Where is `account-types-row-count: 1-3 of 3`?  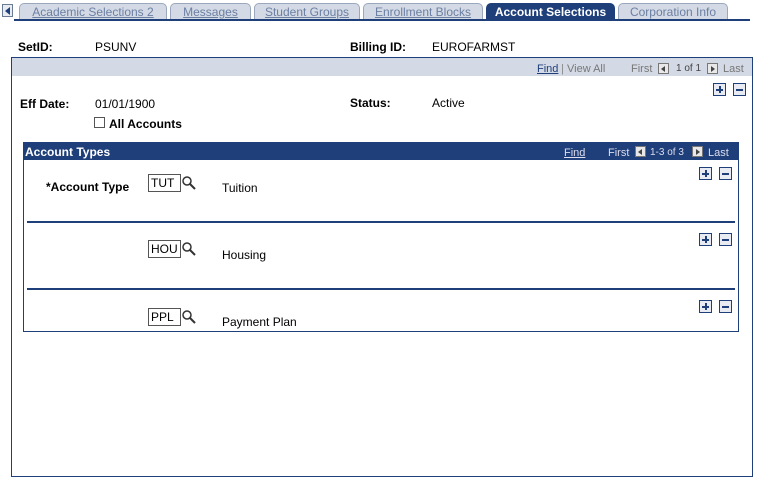
account-types-row-count: 1-3 of 3 is located at coordinates (667, 152).